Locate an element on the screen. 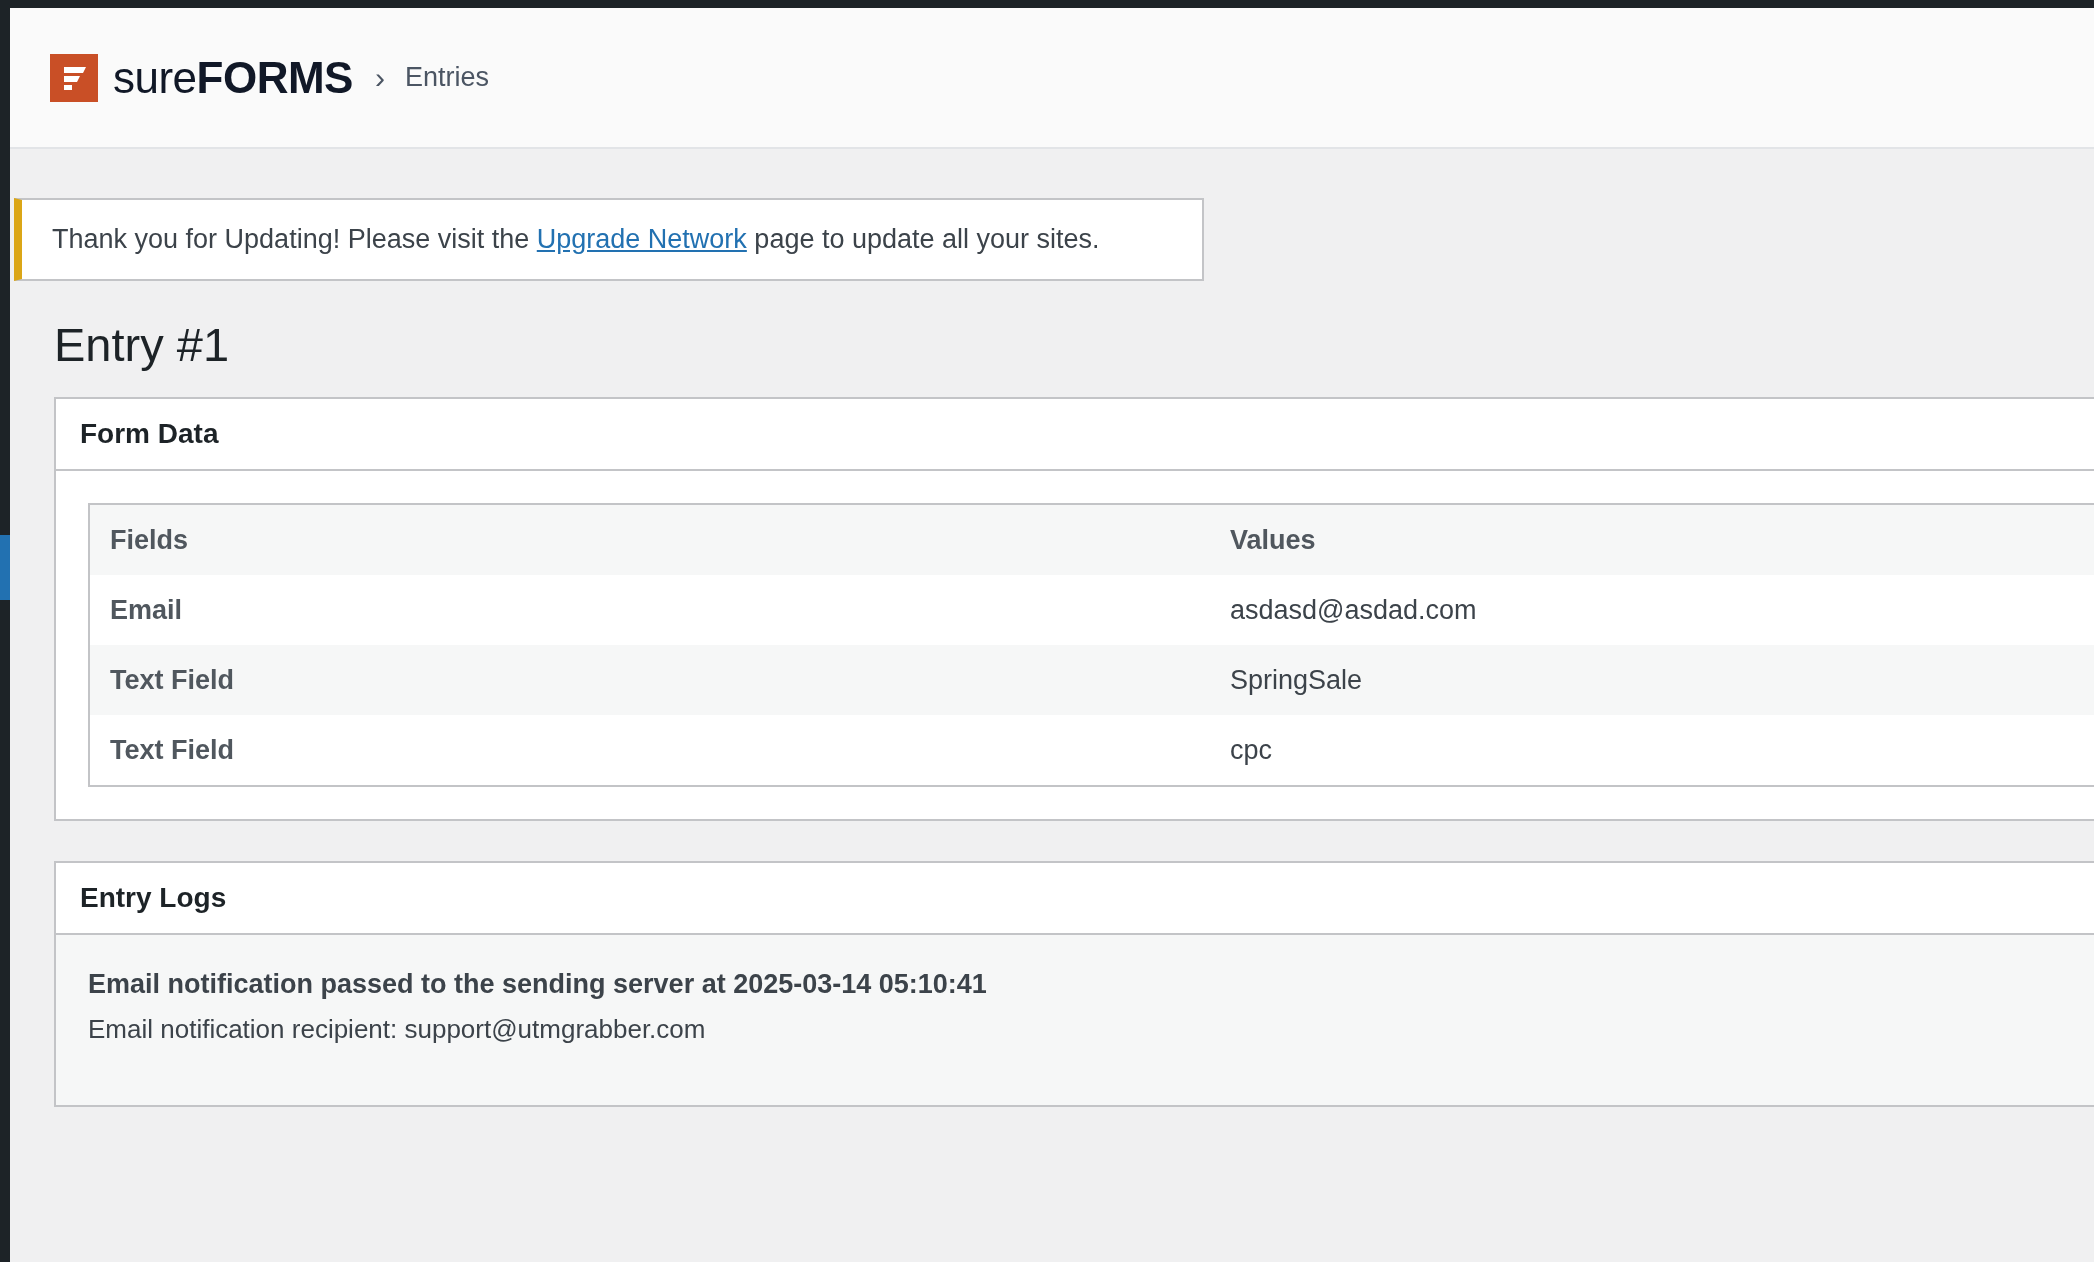  log-detail: Email notification recipient: support@utmgrabber.com is located at coordinates (397, 1030).